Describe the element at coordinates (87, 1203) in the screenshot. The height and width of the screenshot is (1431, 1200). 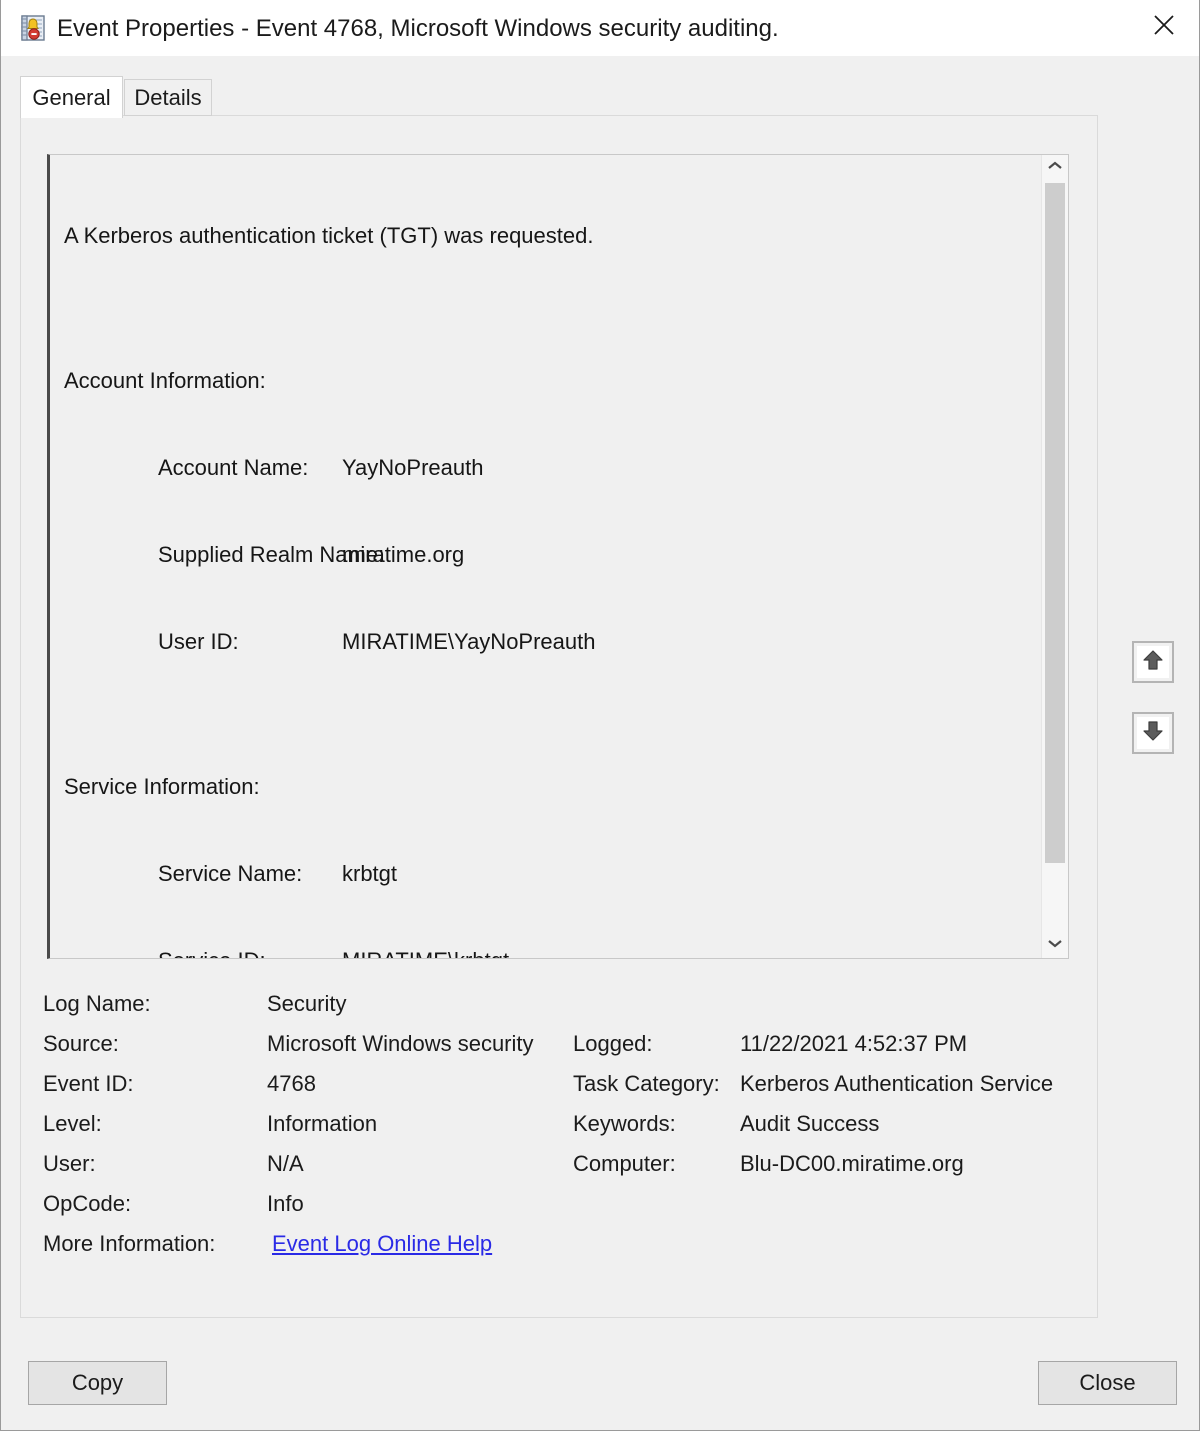
I see `meta-label: OpCode:` at that location.